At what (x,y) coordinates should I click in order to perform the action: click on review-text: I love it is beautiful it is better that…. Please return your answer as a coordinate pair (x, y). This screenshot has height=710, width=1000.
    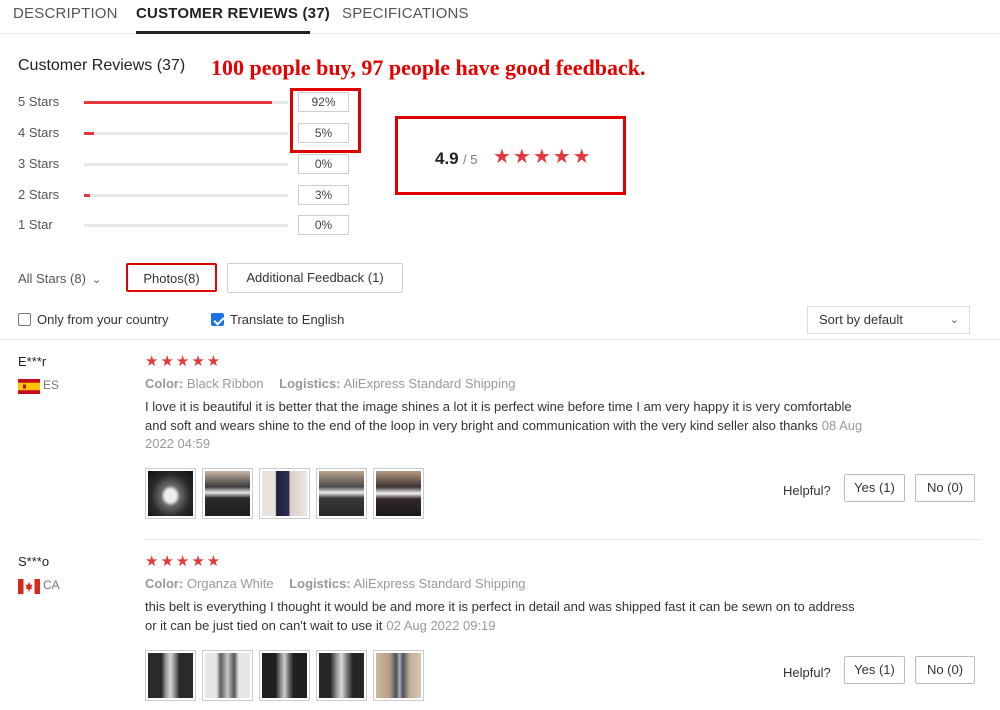
    Looking at the image, I should click on (505, 426).